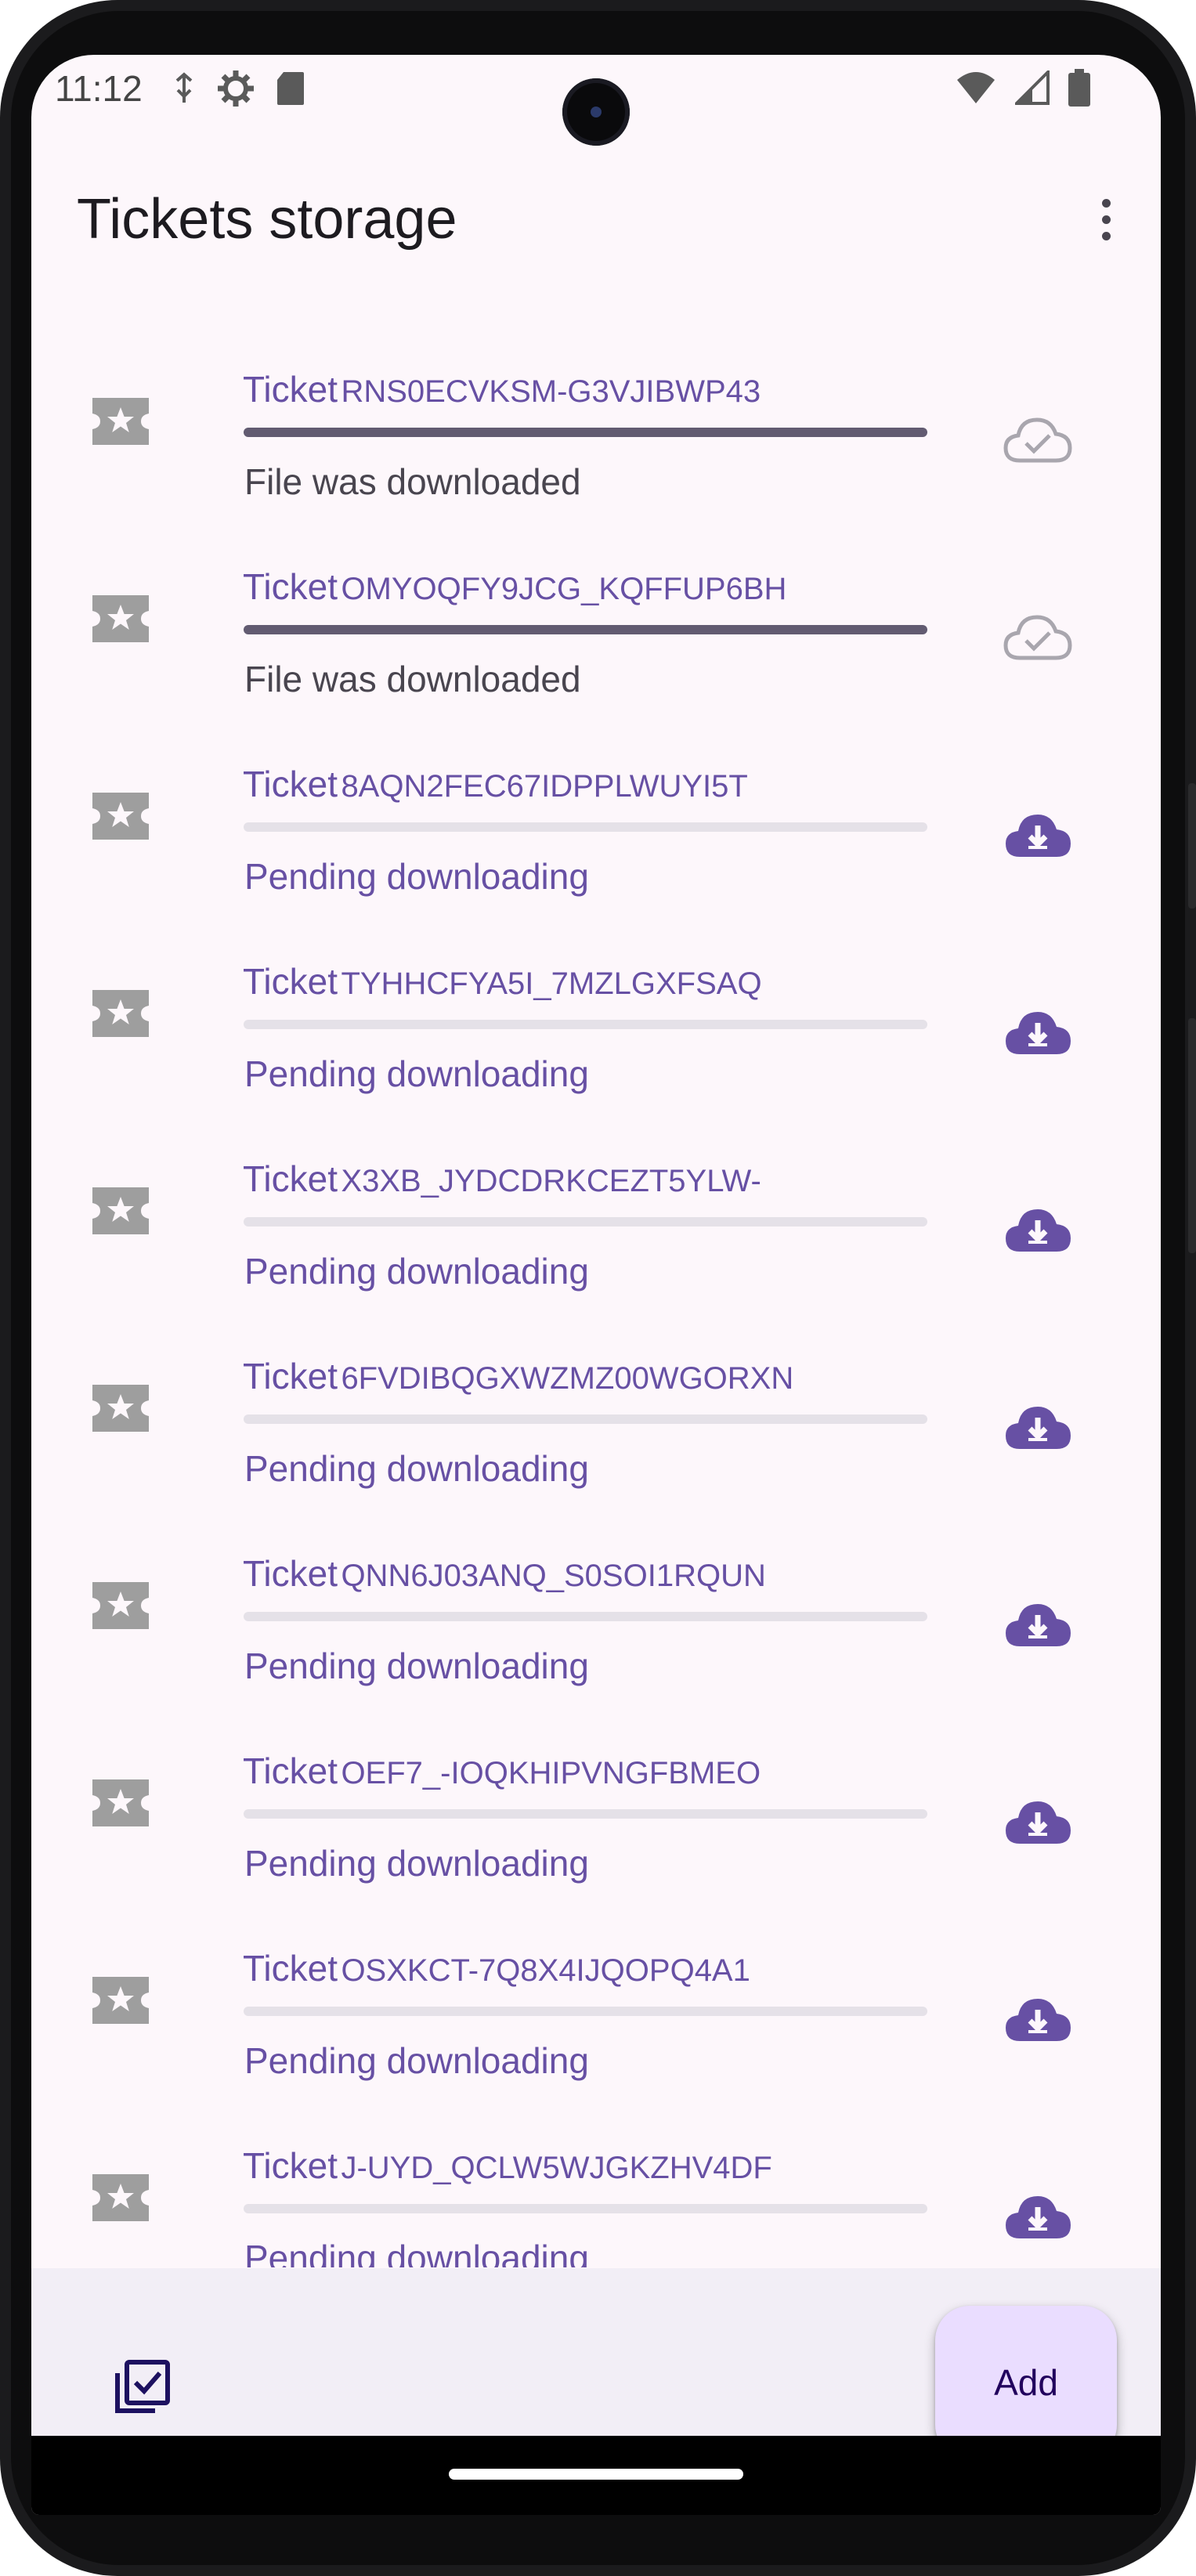 The image size is (1196, 2576). Describe the element at coordinates (564, 589) in the screenshot. I see `ticket-code: OMYOQFY9JCG_KQFFUP6BH` at that location.